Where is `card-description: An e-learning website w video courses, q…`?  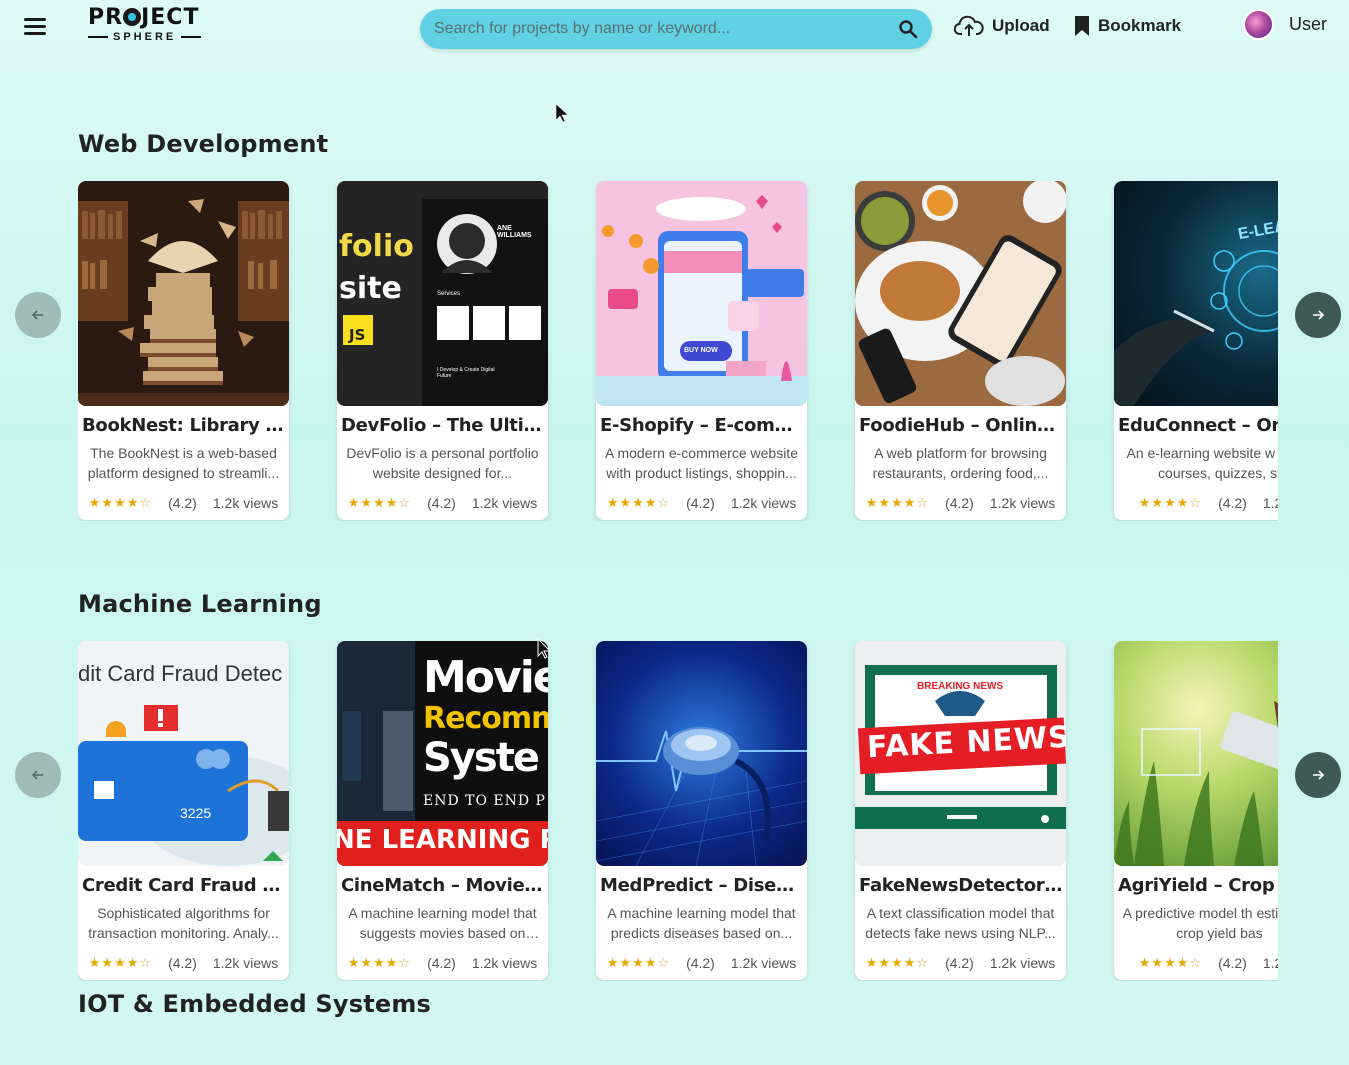
card-description: An e-learning website w video courses, q… is located at coordinates (1202, 463).